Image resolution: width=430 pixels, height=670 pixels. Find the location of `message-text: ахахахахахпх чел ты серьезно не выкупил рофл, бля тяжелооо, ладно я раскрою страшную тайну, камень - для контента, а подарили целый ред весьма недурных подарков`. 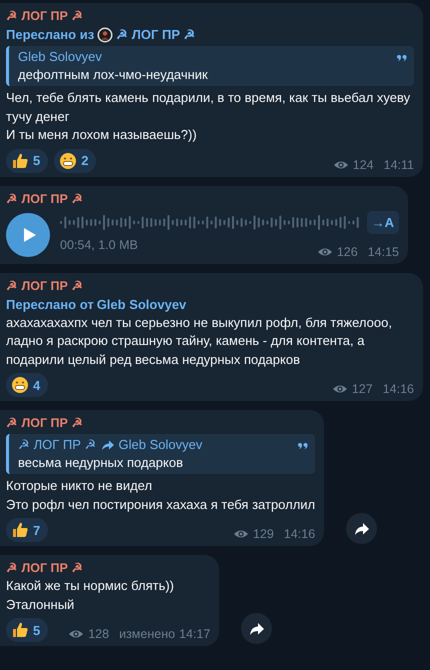

message-text: ахахахахахпх чел ты серьезно не выкупил рофл, бля тяжелооо, ладно я раскрою страшную тайну, камень - для контента, а подарили целый ред весьма недурных подарков is located at coordinates (199, 341).